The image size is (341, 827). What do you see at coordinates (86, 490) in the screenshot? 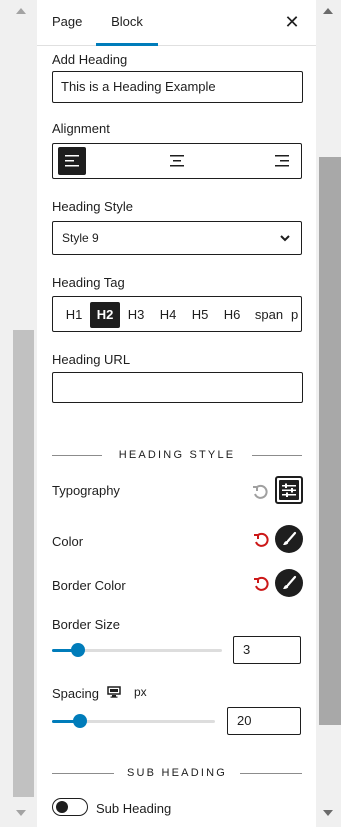
I see `typography-label: Typography` at bounding box center [86, 490].